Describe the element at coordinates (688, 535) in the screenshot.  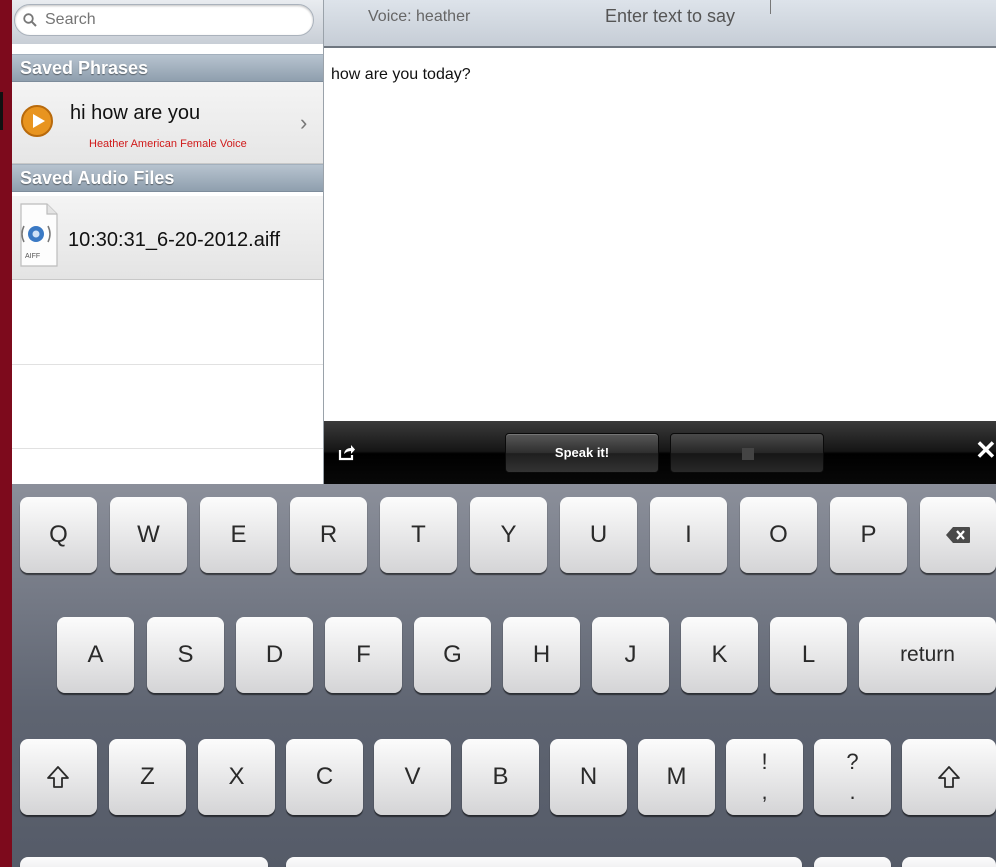
I see `key-i: I` at that location.